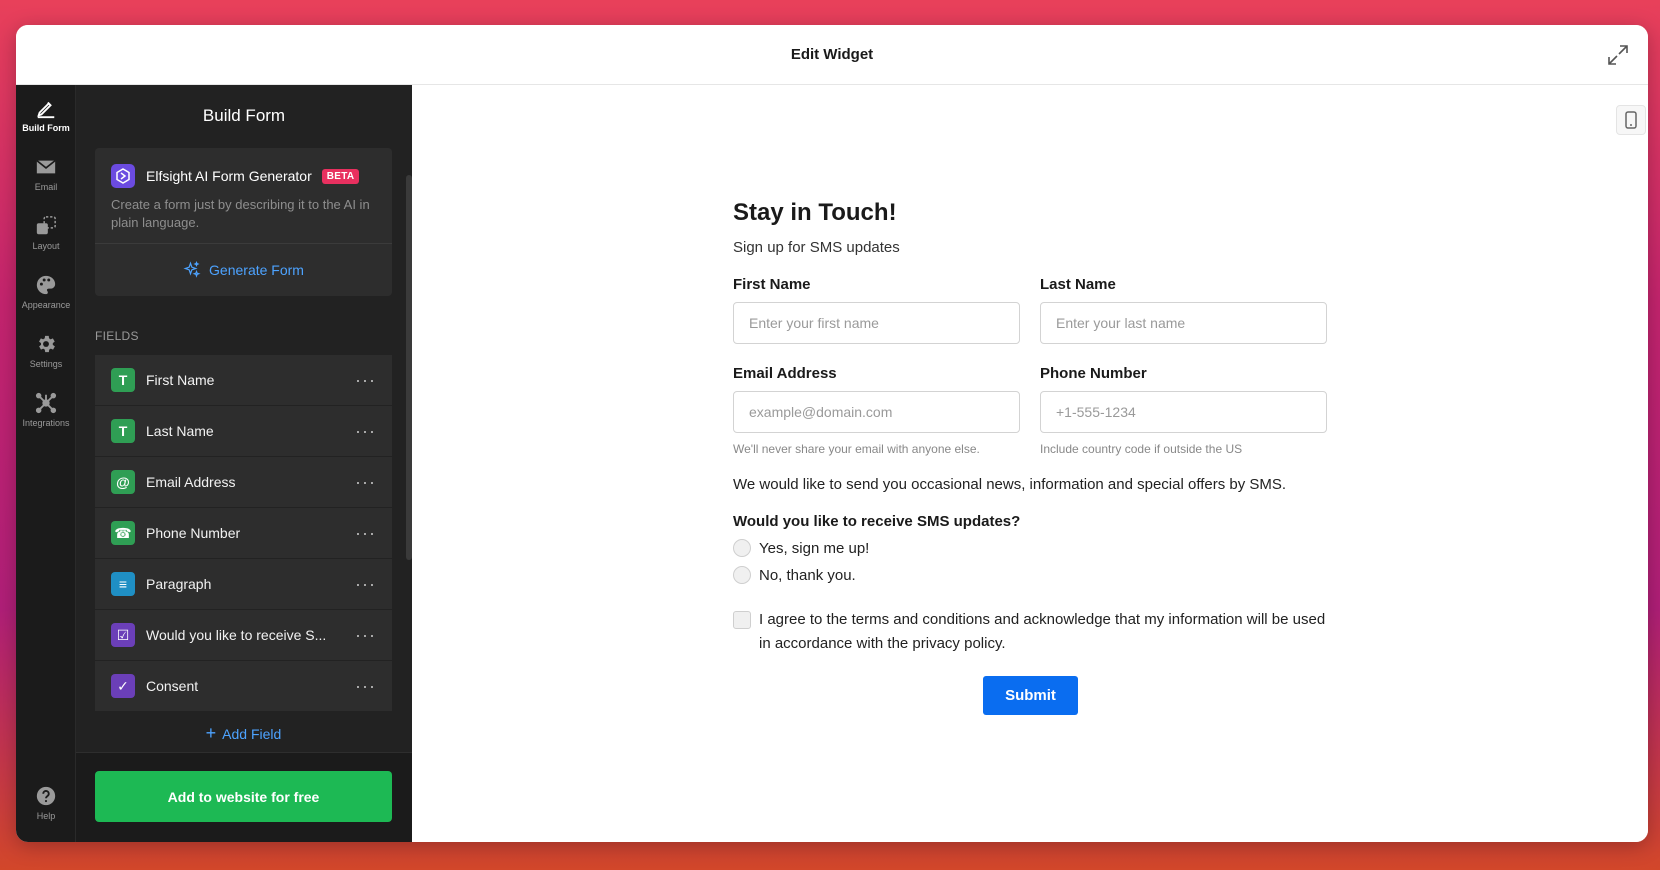  Describe the element at coordinates (876, 412) in the screenshot. I see `email-input` at that location.